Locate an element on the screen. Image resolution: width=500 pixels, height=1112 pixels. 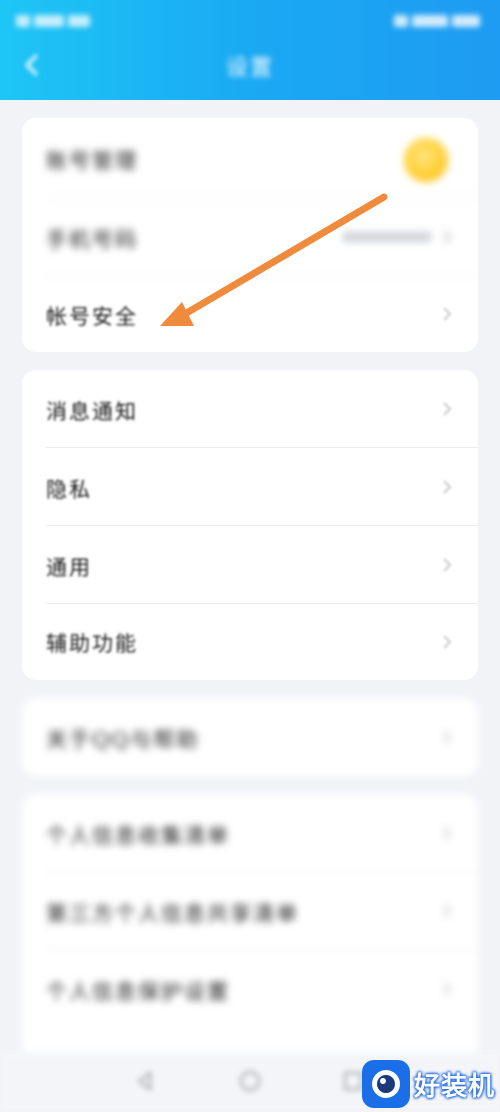
settings-row-phone: 手机号码 is located at coordinates (250, 237).